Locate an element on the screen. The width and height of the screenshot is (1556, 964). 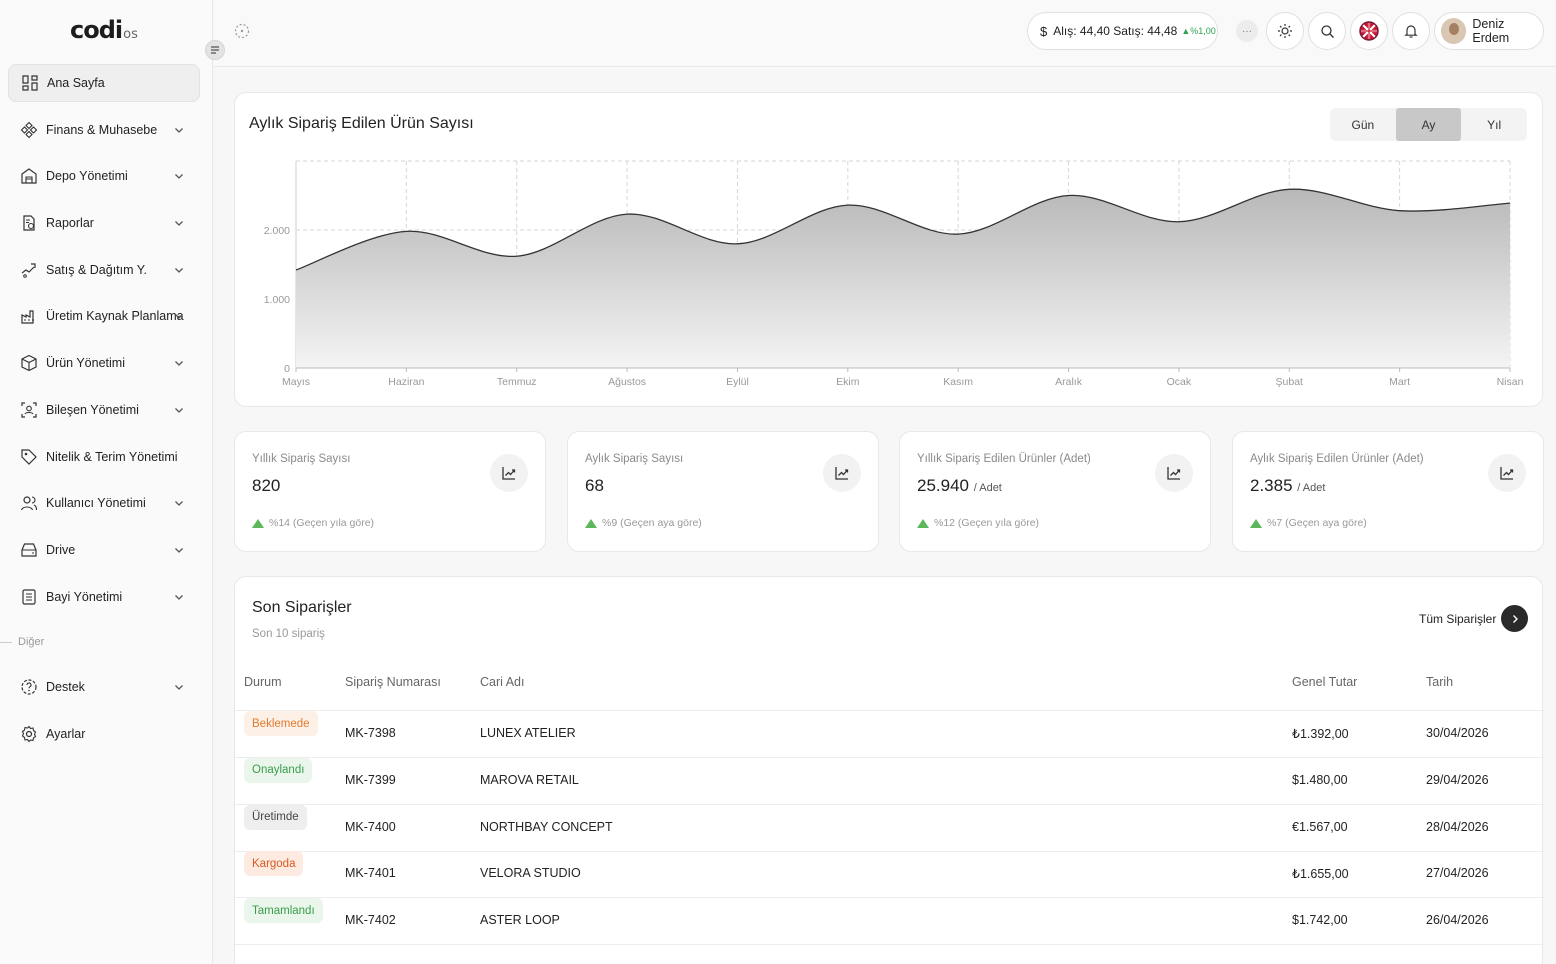
sidebar-item-nitelik-terim-yönetimi: Nitelik & Terim Yönetimi is located at coordinates (104, 457).